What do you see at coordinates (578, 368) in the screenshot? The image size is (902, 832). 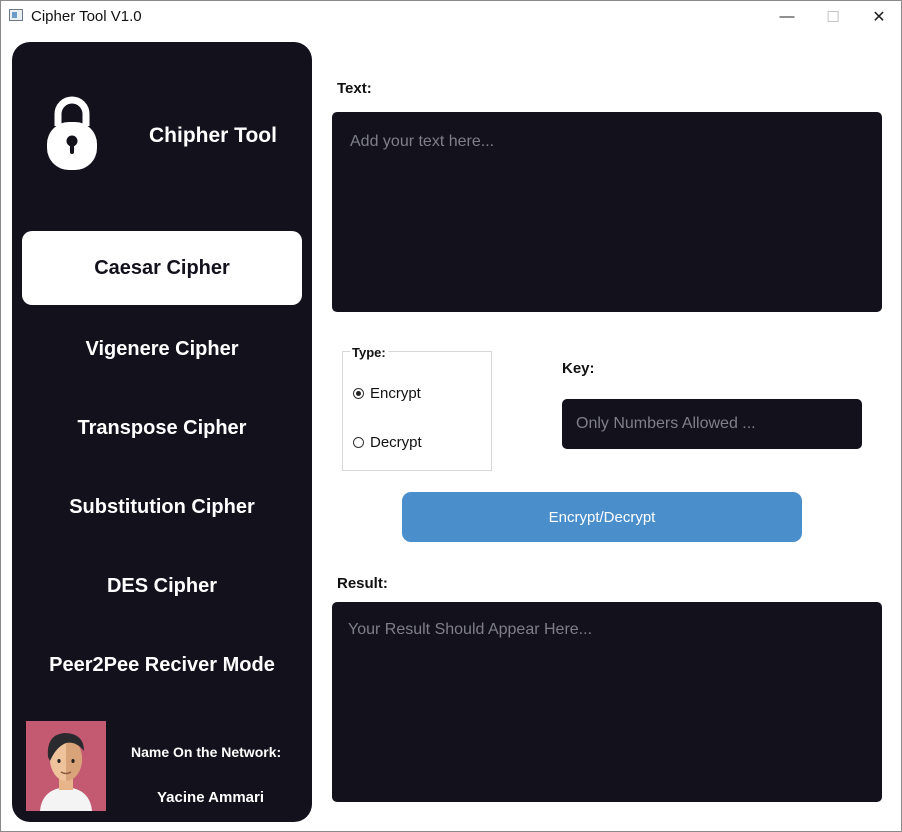 I see `key-label: Key:` at bounding box center [578, 368].